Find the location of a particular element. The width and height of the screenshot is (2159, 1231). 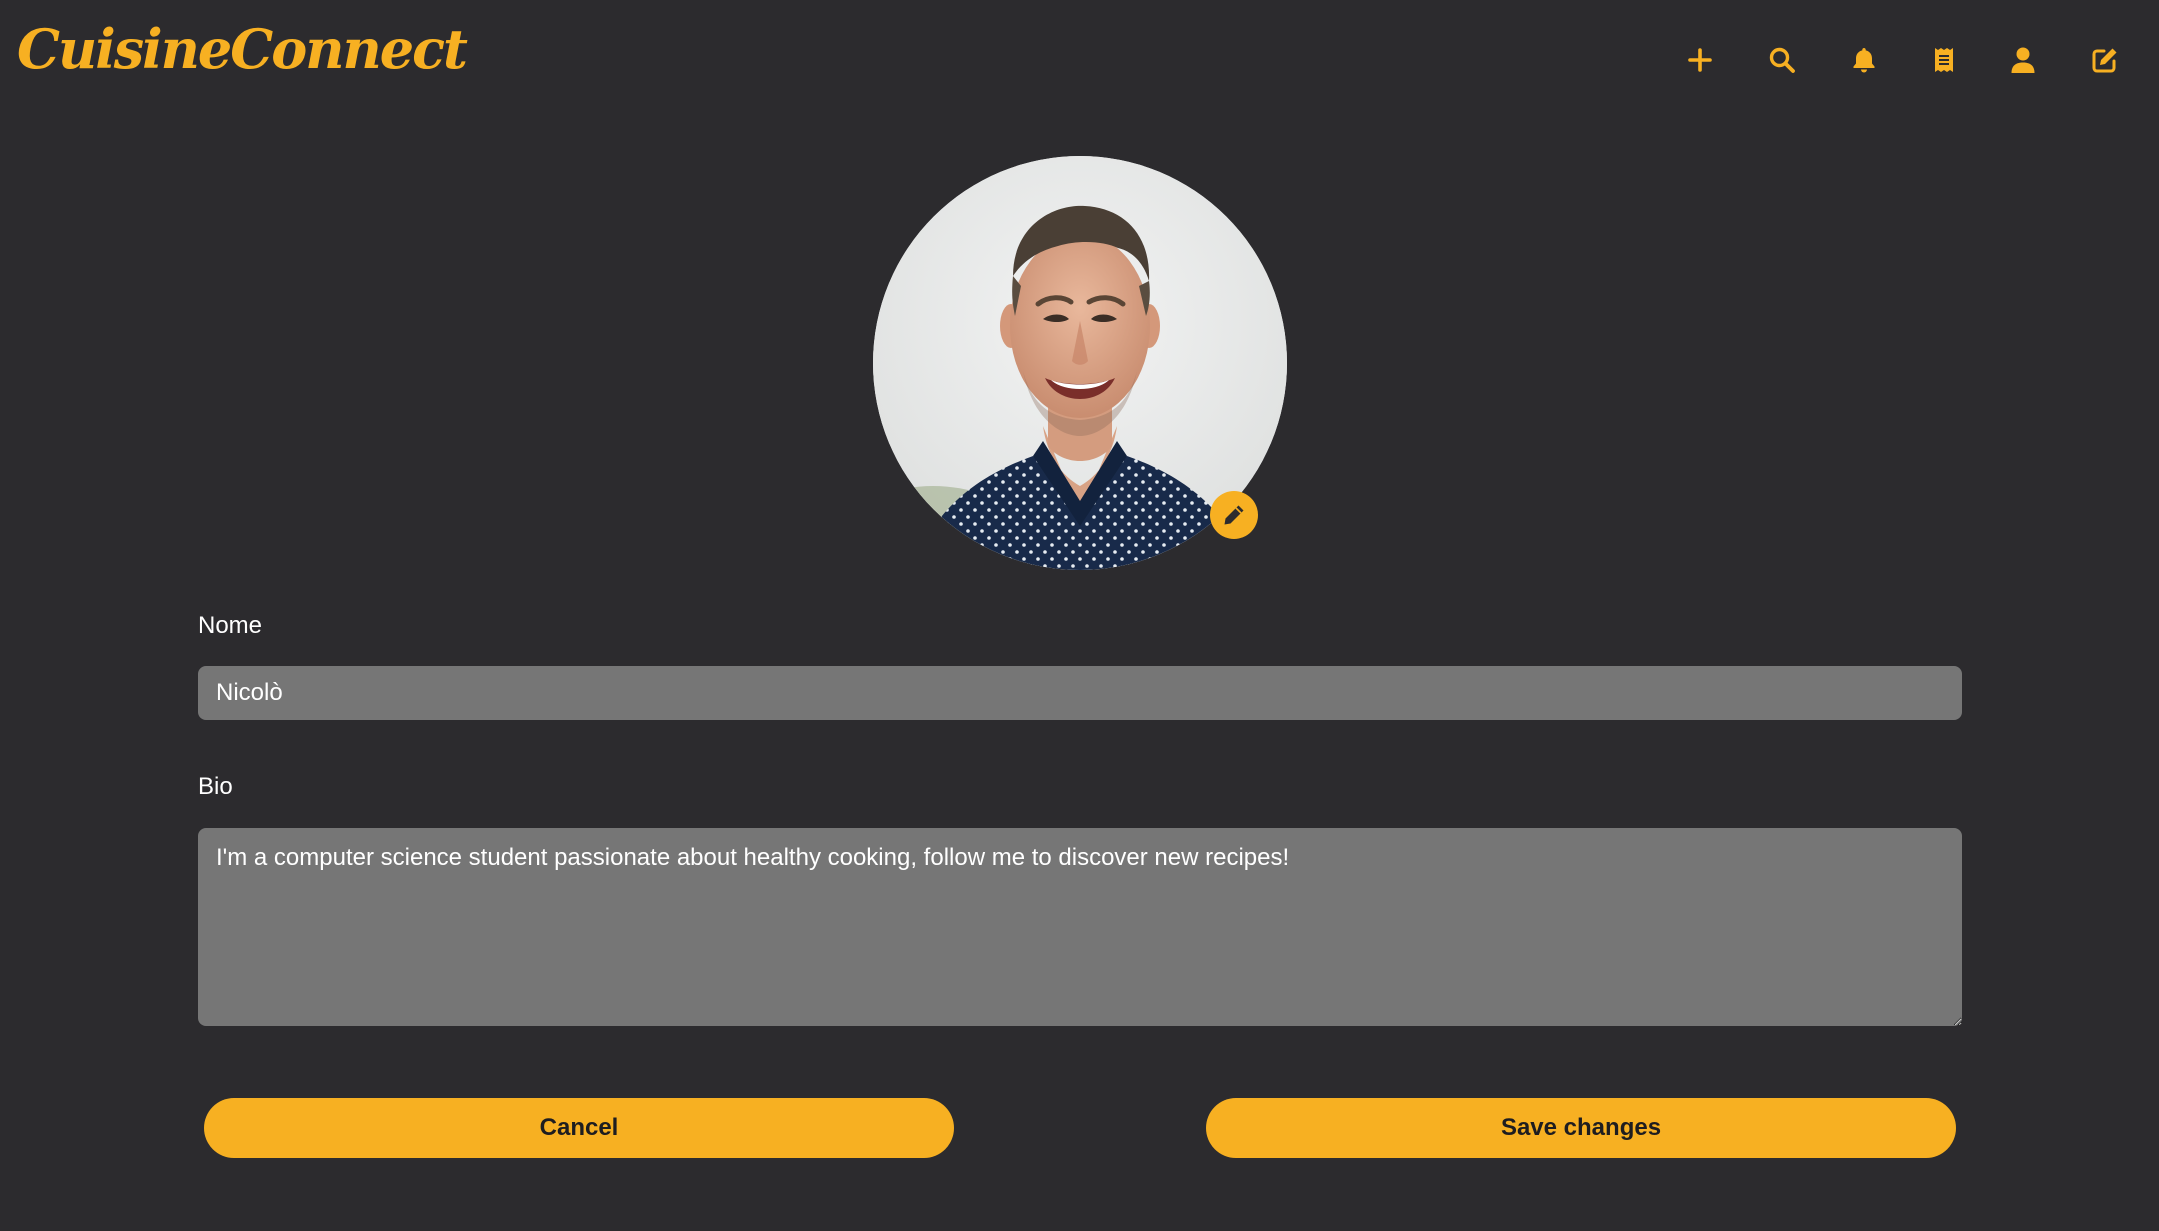

search-icon is located at coordinates (1782, 60).